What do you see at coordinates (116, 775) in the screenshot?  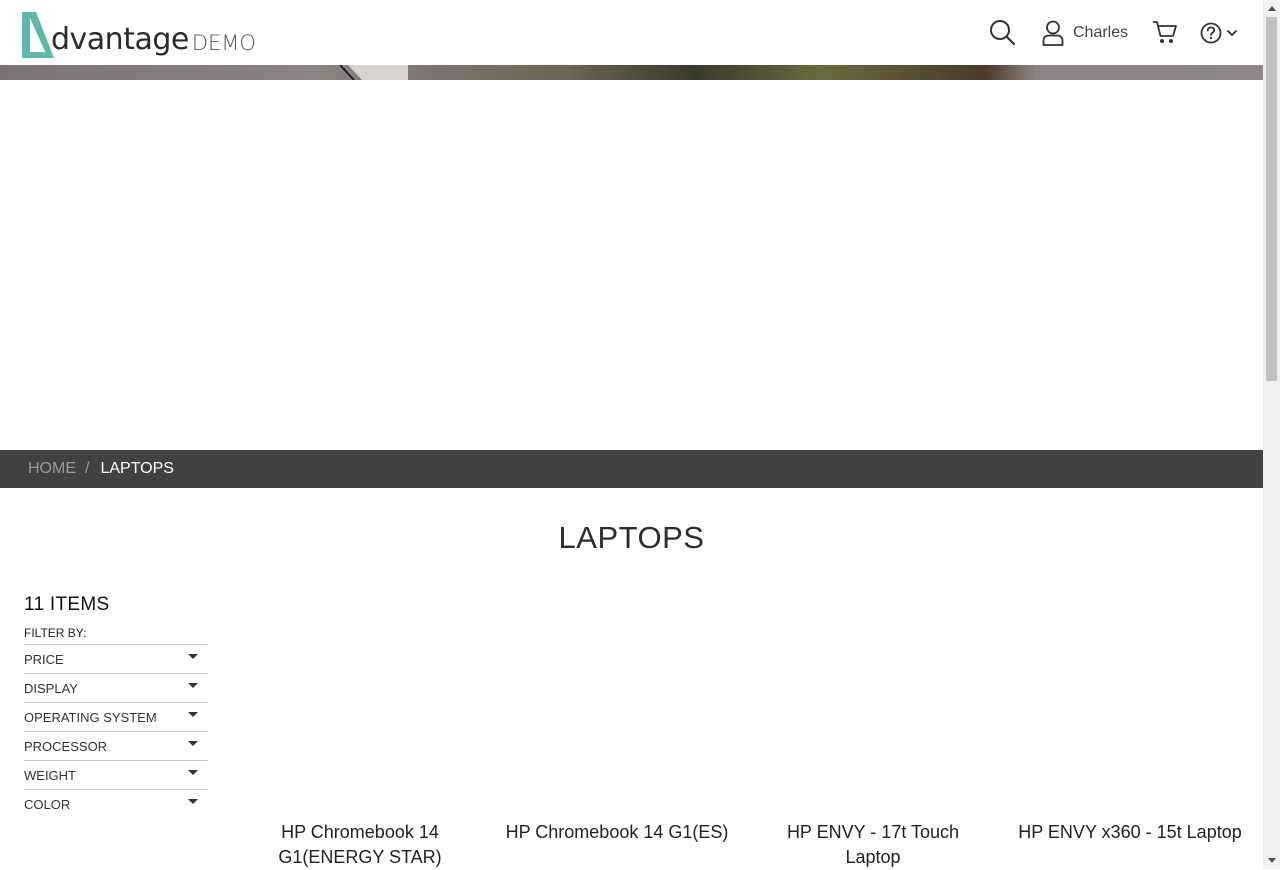 I see `filter-weight: WEIGHT` at bounding box center [116, 775].